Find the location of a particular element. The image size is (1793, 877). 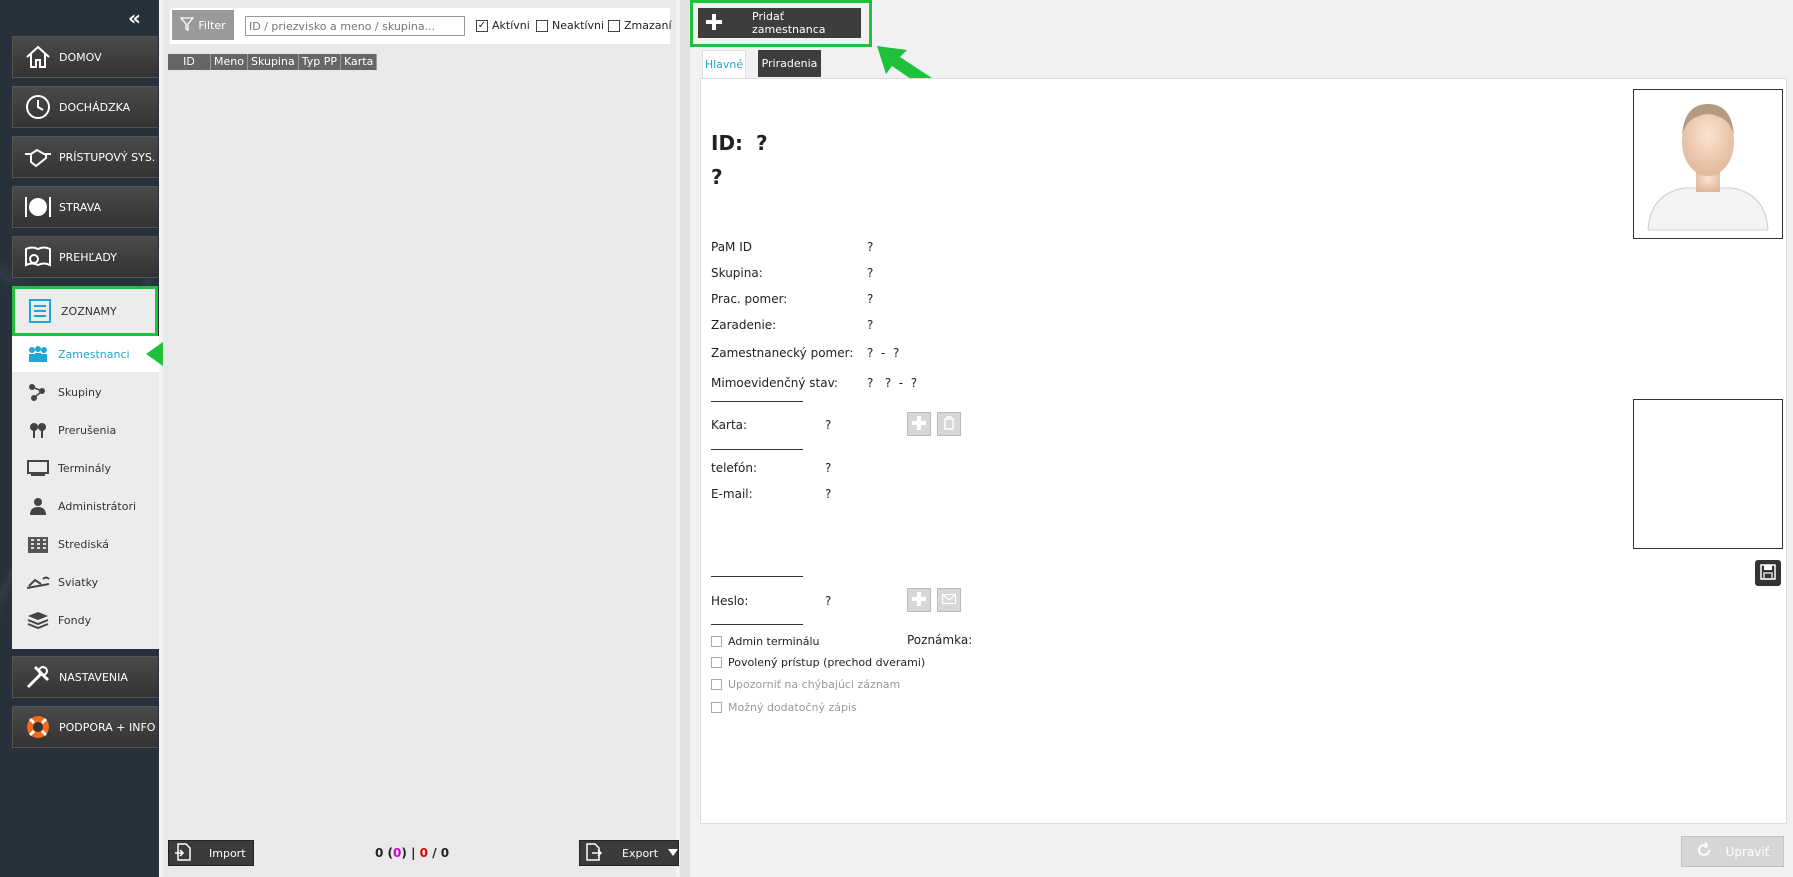

tab-hlavne: Hlavné is located at coordinates (724, 64).